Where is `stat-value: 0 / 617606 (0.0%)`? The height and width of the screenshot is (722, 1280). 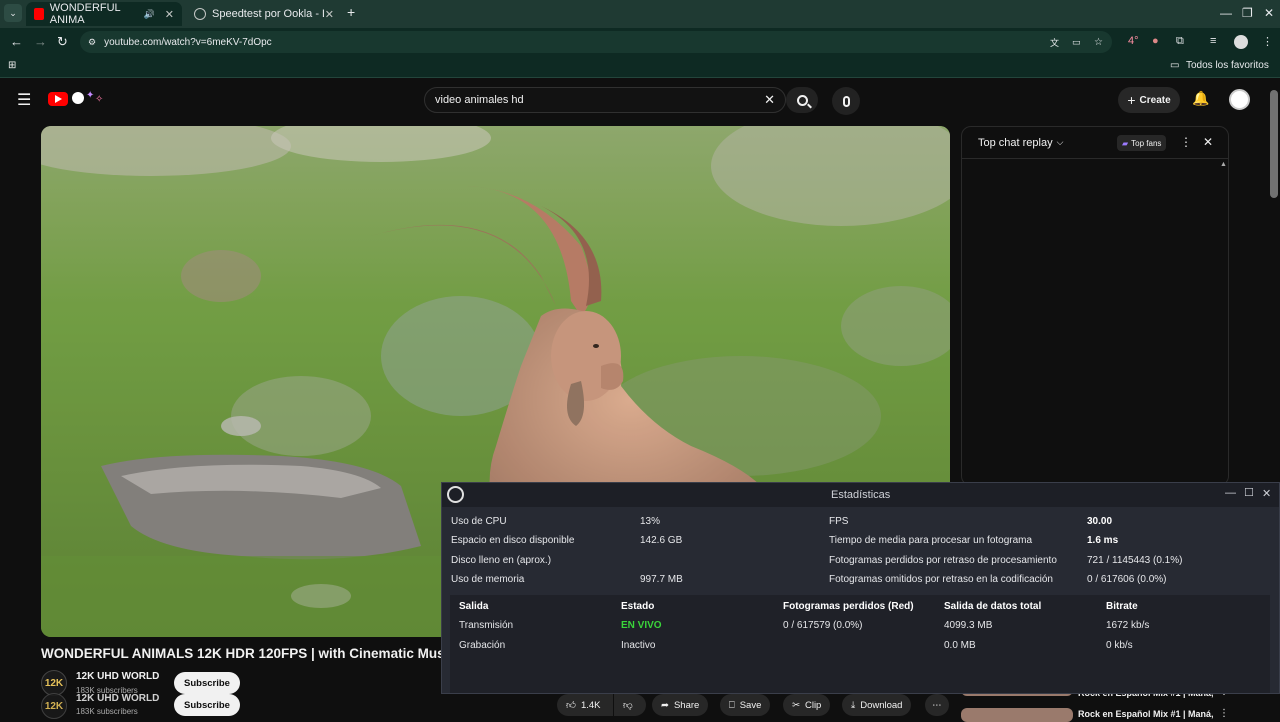
stat-value: 0 / 617606 (0.0%) is located at coordinates (1127, 579).